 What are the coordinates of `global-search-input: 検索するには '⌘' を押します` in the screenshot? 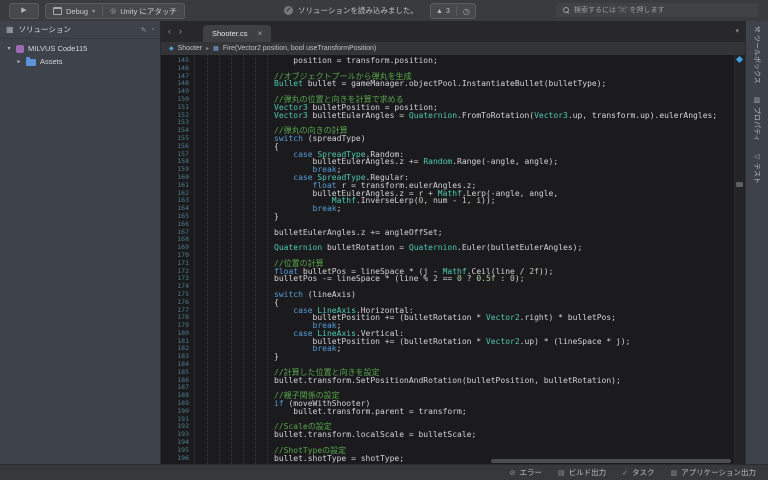 It's located at (657, 10).